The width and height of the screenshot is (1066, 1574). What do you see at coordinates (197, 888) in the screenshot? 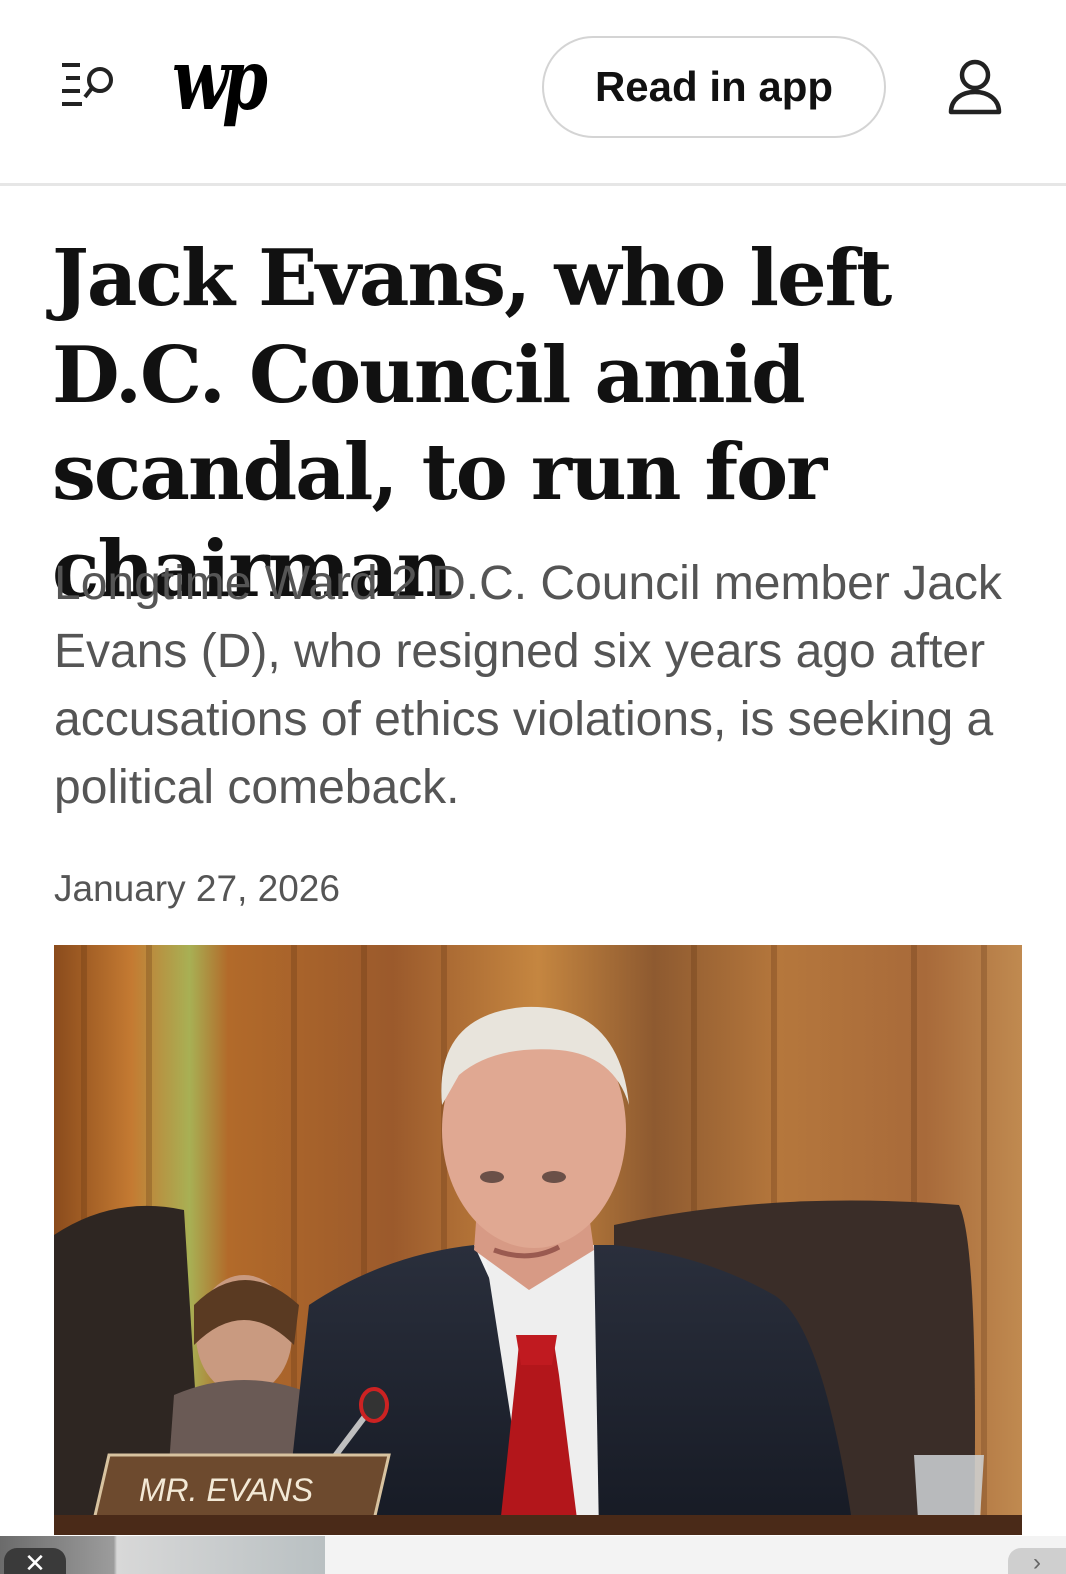
I see `article-date: January 27, 2026` at bounding box center [197, 888].